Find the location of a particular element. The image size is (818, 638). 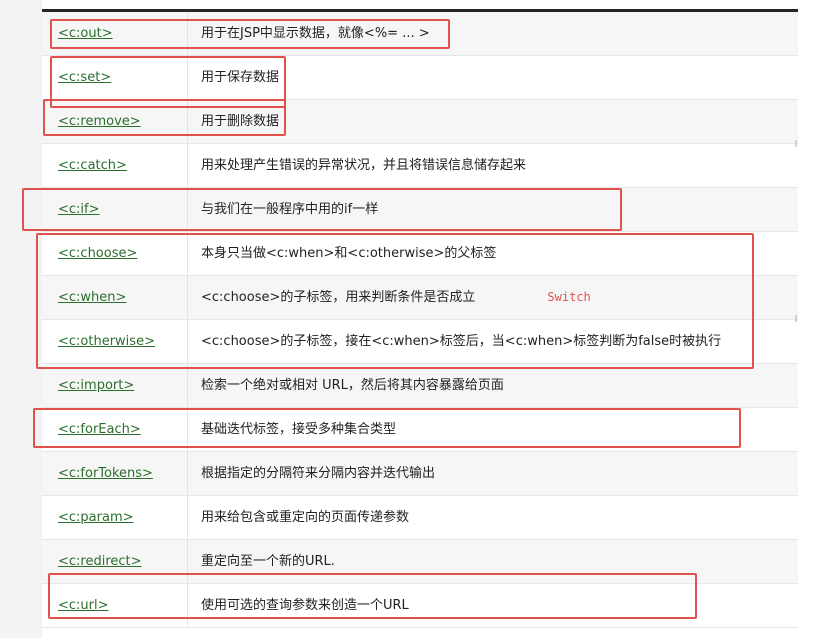

description-cell: 用于在JSP中显示数据，就像<%= ... > is located at coordinates (492, 34).